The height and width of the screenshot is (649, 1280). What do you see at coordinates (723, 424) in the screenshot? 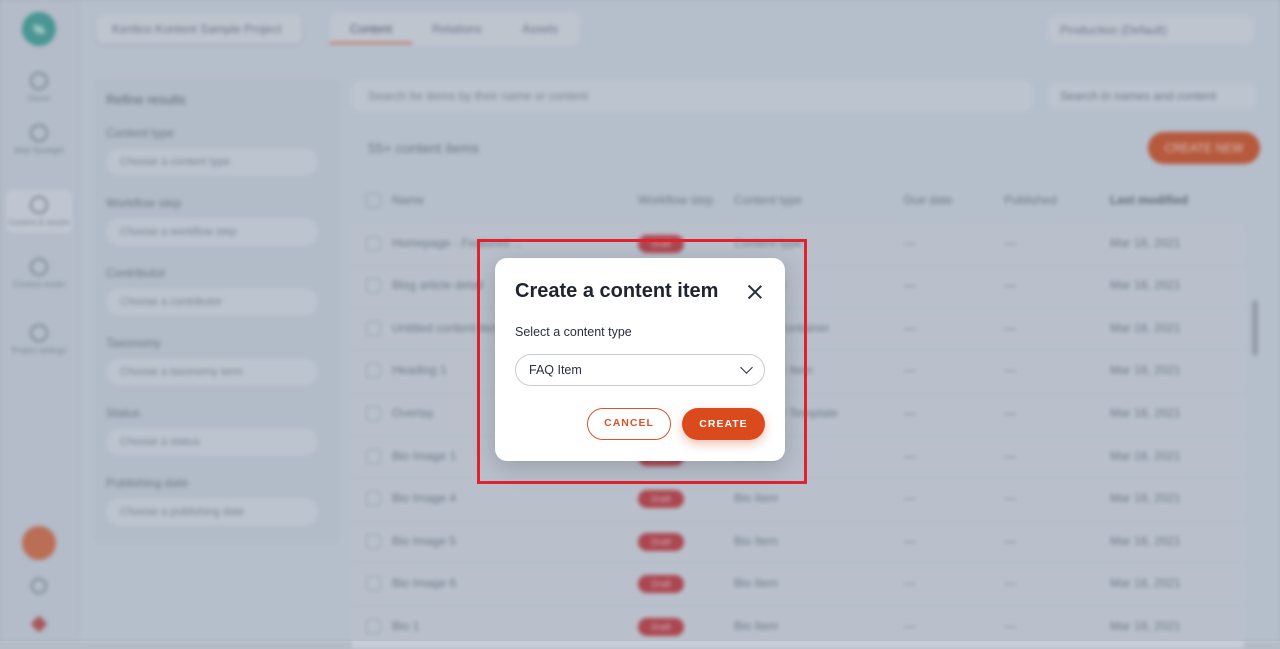
I see `create-button: CREATE` at bounding box center [723, 424].